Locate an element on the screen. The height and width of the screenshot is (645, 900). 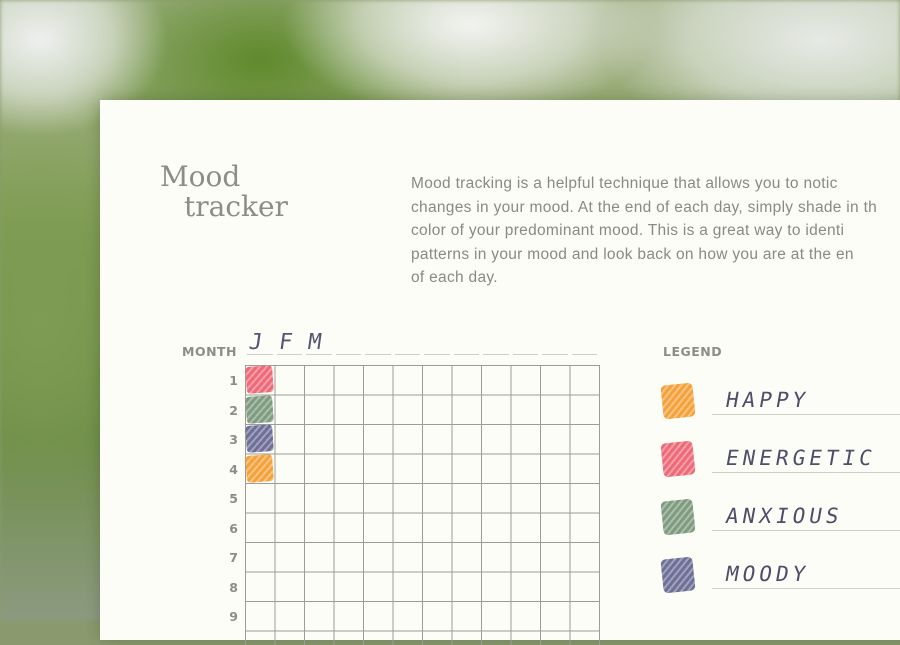
legend-label: LEGEND is located at coordinates (693, 351).